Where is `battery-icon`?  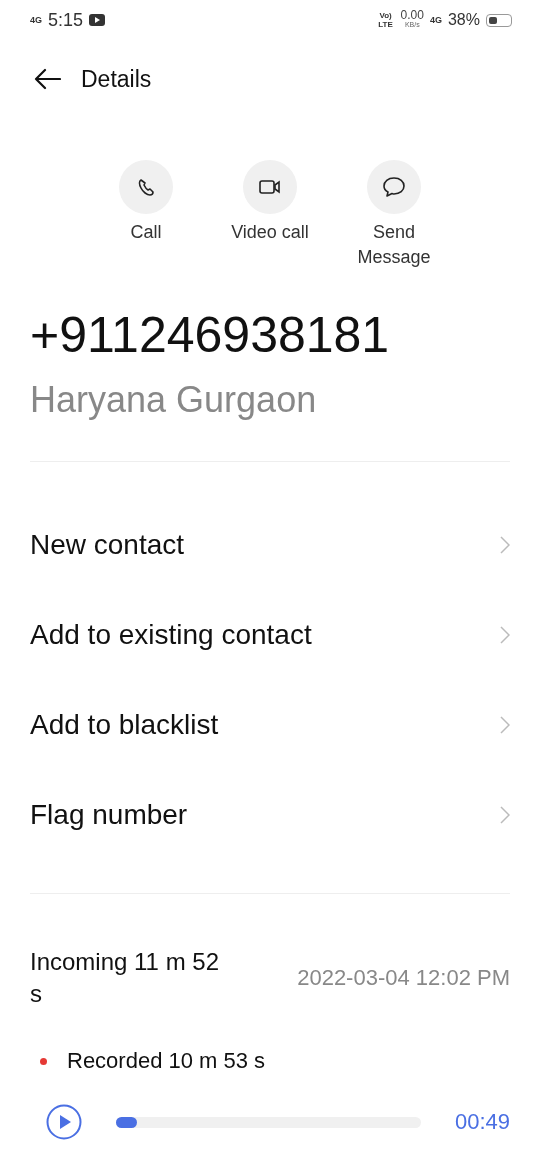
battery-icon is located at coordinates (499, 20).